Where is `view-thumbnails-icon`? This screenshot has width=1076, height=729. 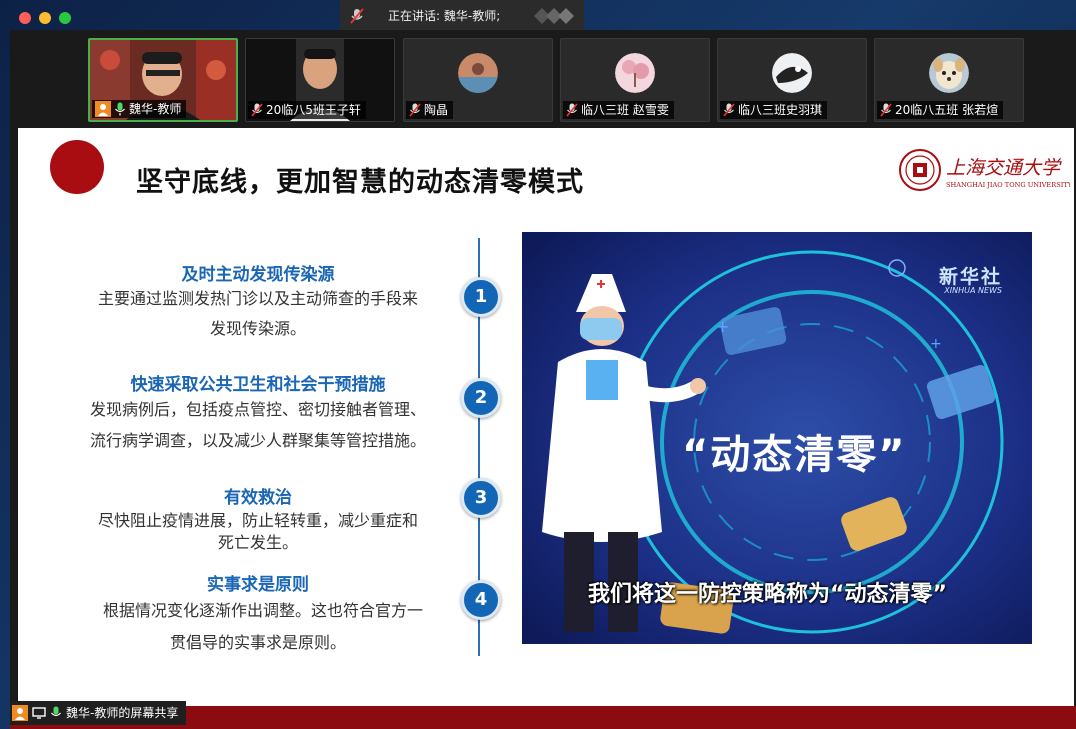
view-thumbnails-icon is located at coordinates (553, 16).